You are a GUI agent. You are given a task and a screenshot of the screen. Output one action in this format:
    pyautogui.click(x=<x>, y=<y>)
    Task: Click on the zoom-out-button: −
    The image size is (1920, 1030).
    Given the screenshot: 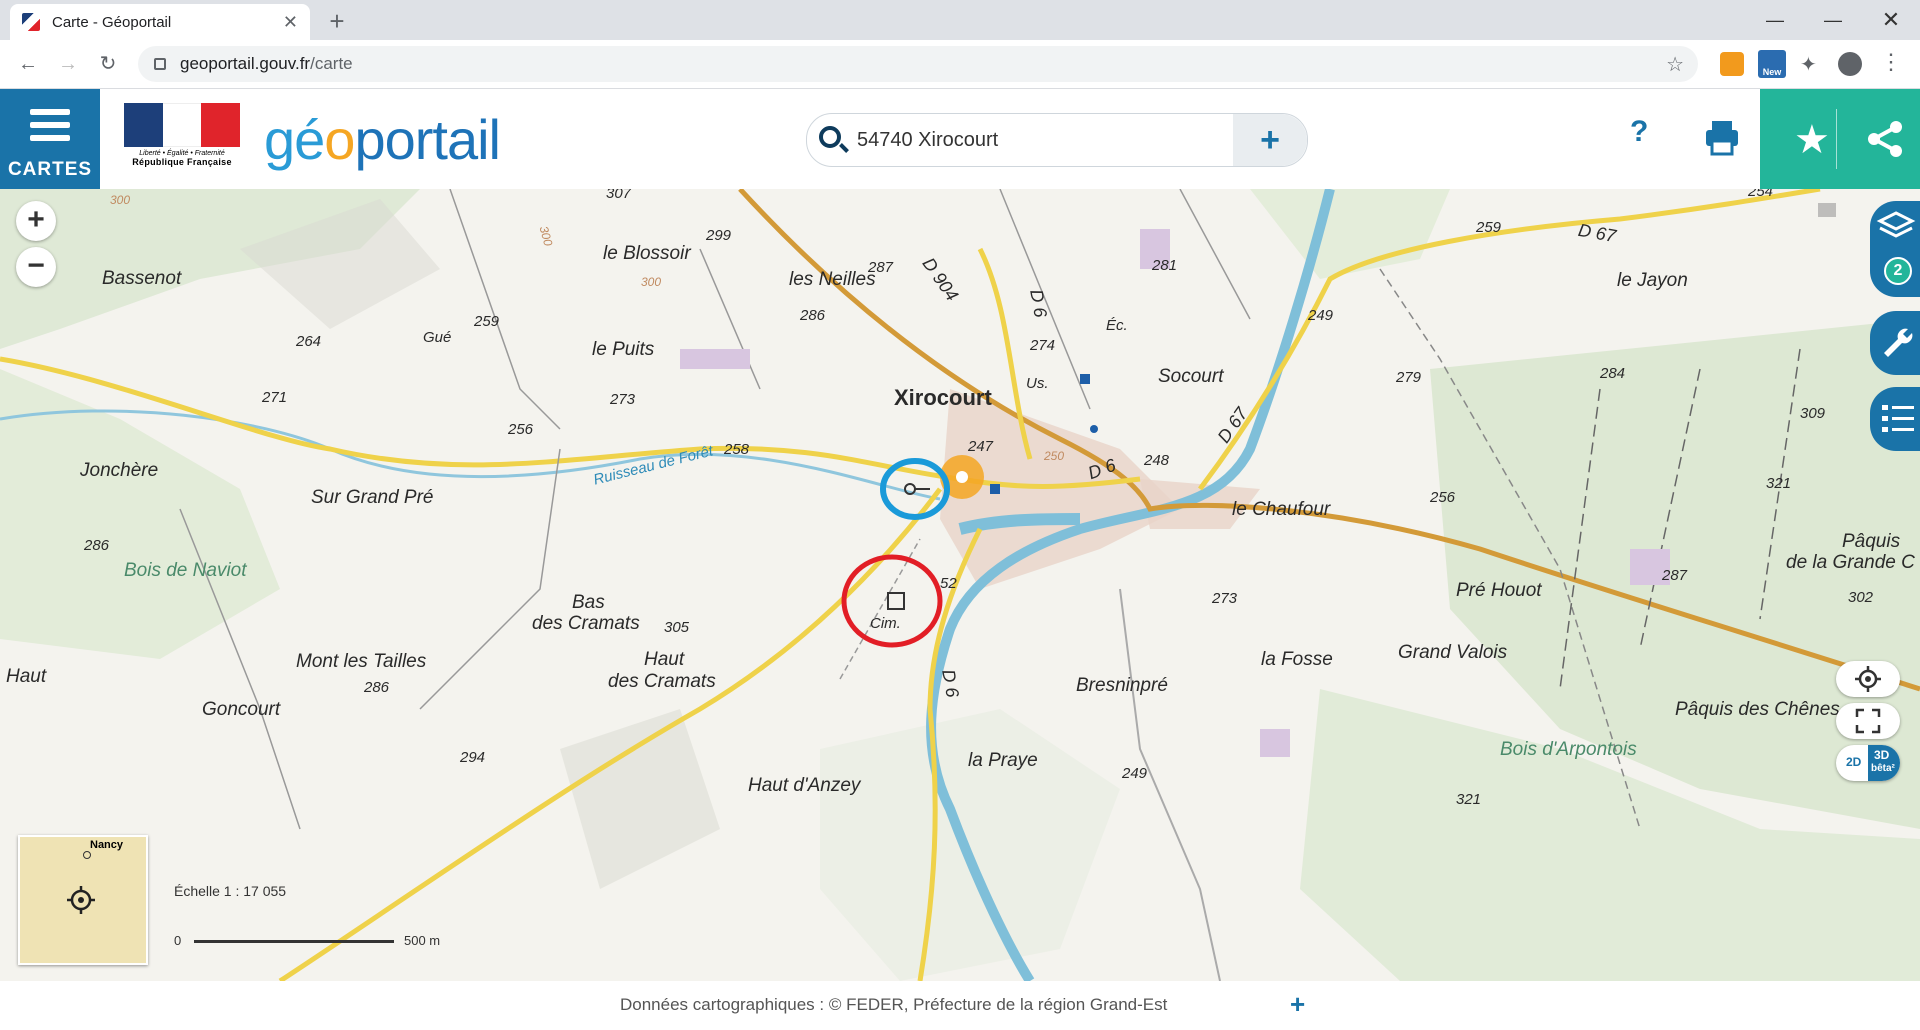 What is the action you would take?
    pyautogui.click(x=36, y=267)
    